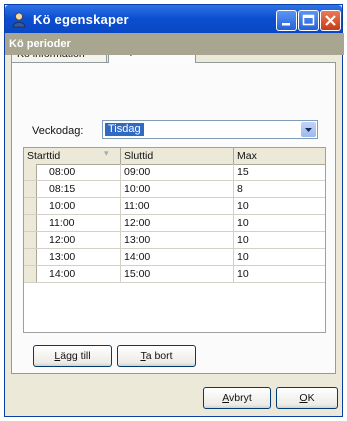 This screenshot has height=421, width=347. What do you see at coordinates (79, 189) in the screenshot?
I see `cell-start: 08:15` at bounding box center [79, 189].